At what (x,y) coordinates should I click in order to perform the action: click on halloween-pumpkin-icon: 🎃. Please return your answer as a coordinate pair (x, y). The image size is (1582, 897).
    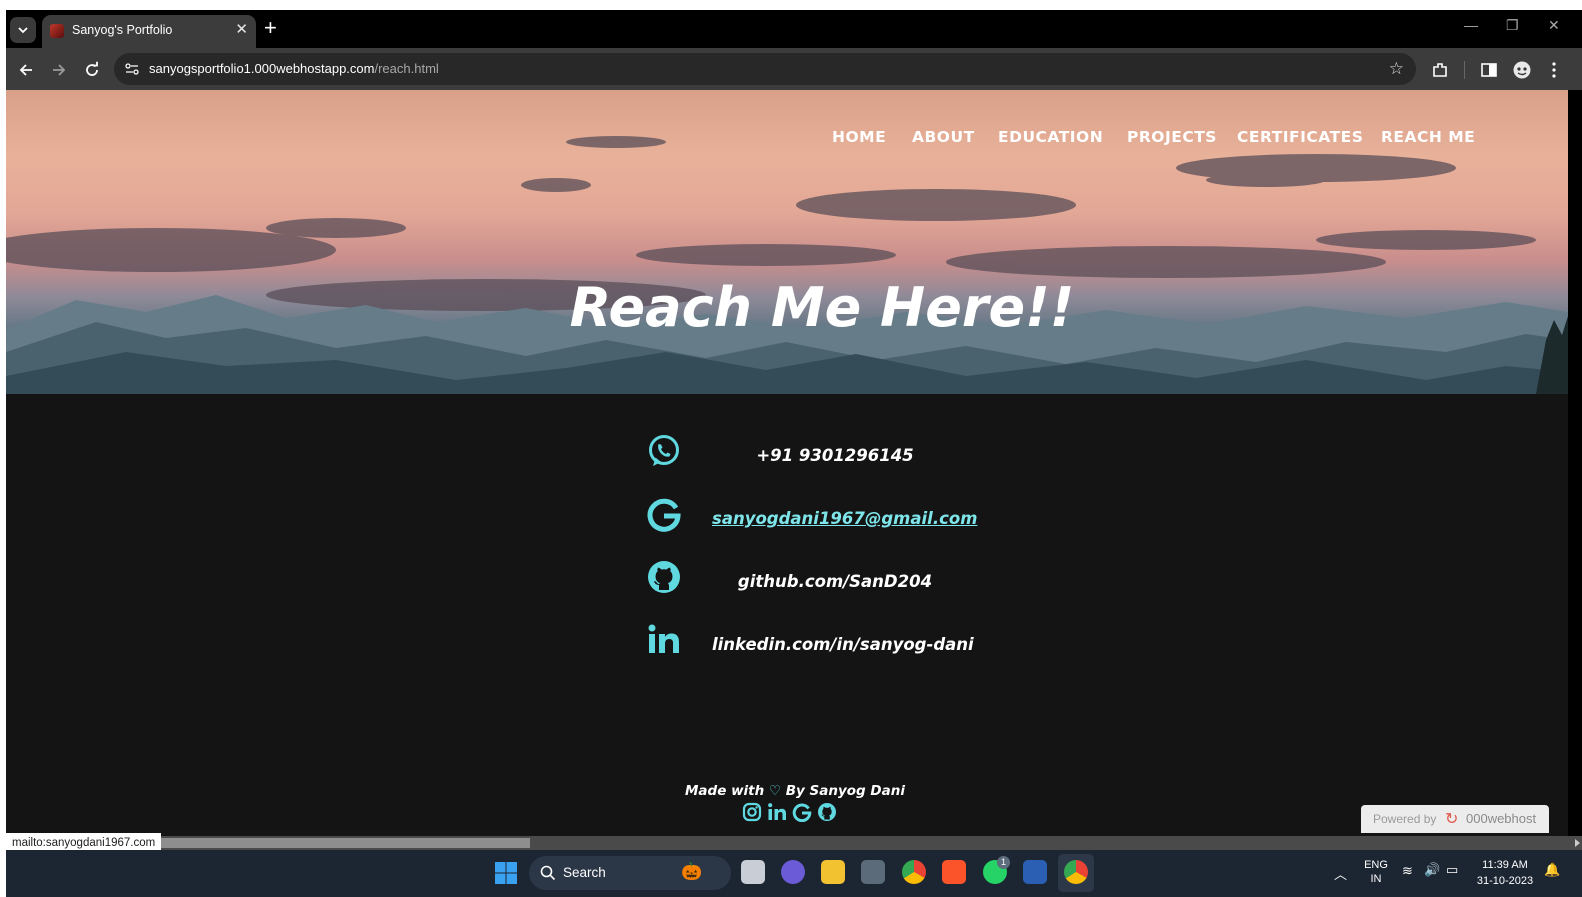
    Looking at the image, I should click on (692, 871).